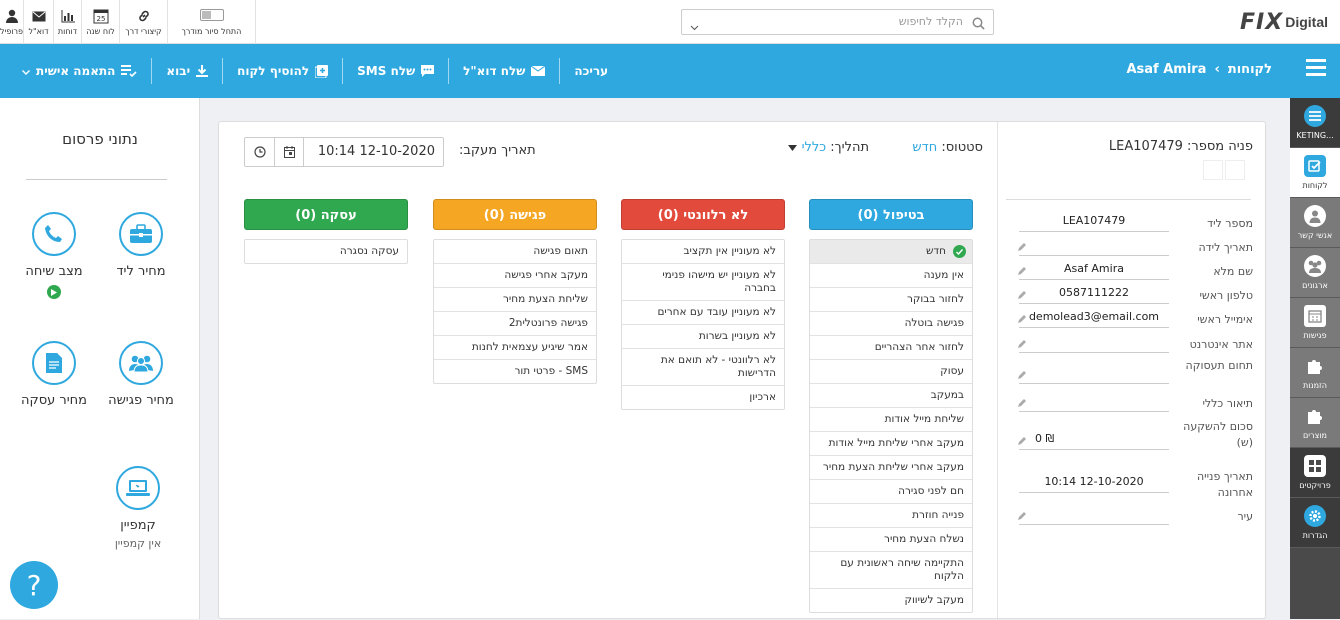 This screenshot has height=620, width=1340. I want to click on list-item: מעקב אחרי שליחת הצעת מחיר, so click(891, 468).